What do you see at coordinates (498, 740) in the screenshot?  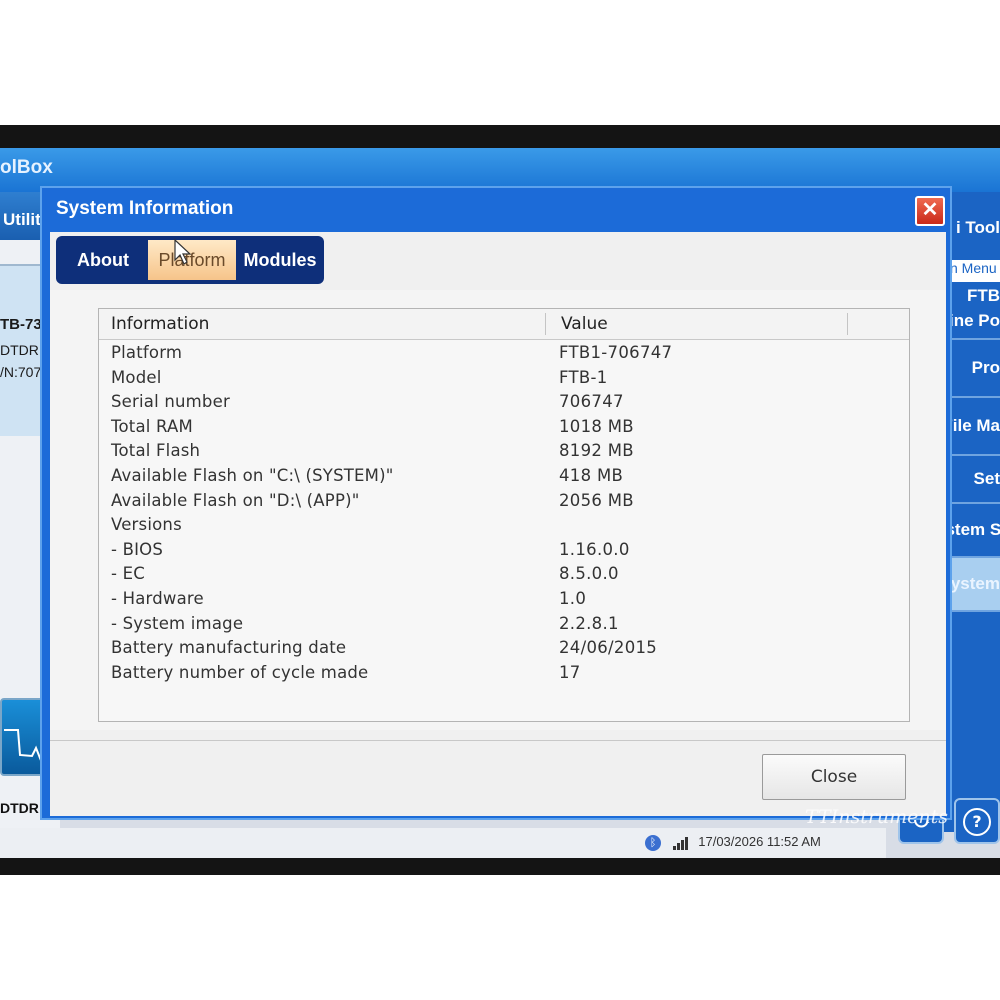 I see `footer-divider` at bounding box center [498, 740].